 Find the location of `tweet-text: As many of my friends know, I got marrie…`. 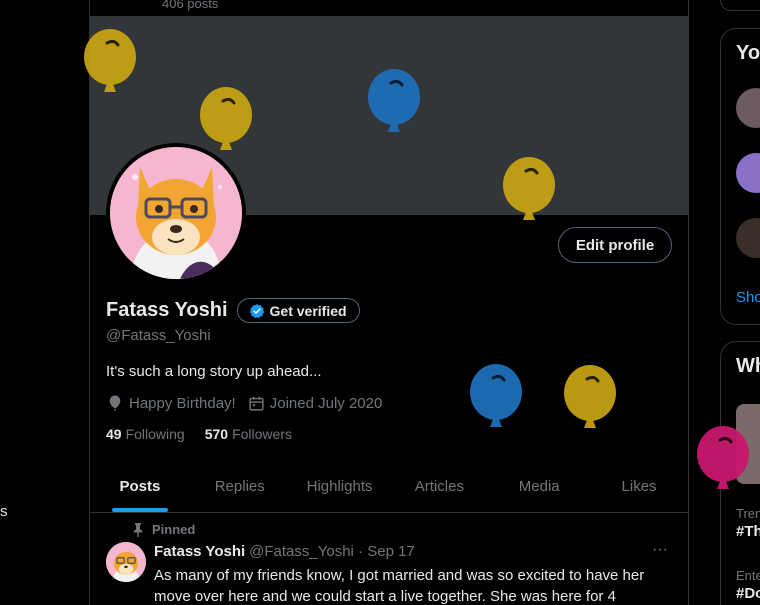

tweet-text: As many of my friends know, I got marrie… is located at coordinates (399, 586).